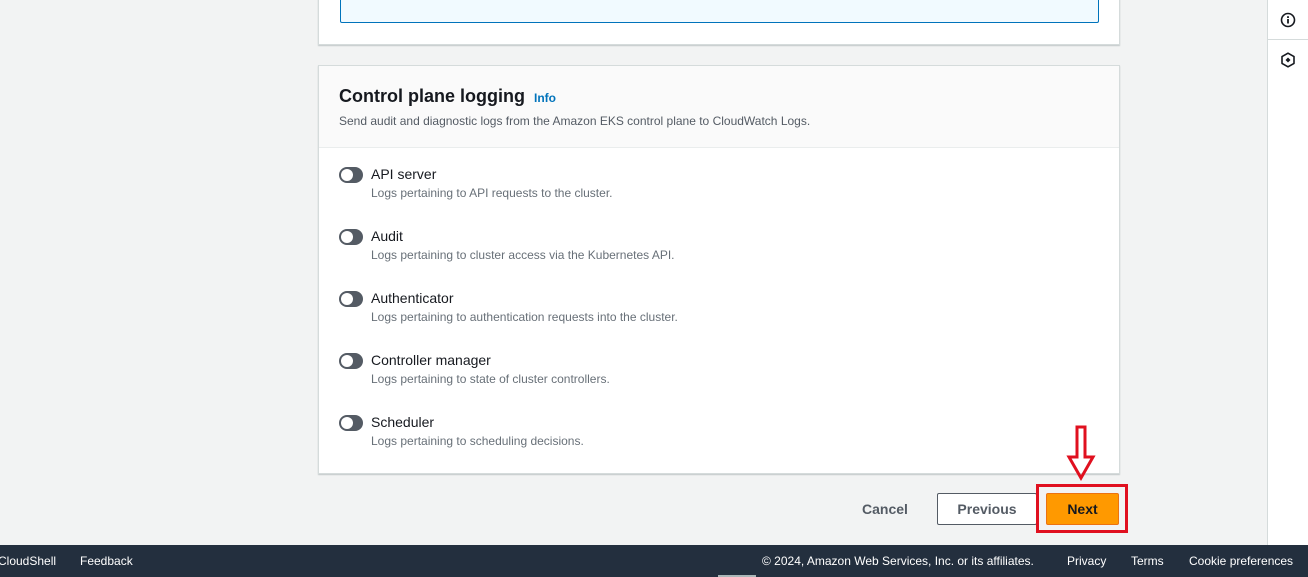 The height and width of the screenshot is (577, 1308). I want to click on cancel-button: Cancel, so click(885, 509).